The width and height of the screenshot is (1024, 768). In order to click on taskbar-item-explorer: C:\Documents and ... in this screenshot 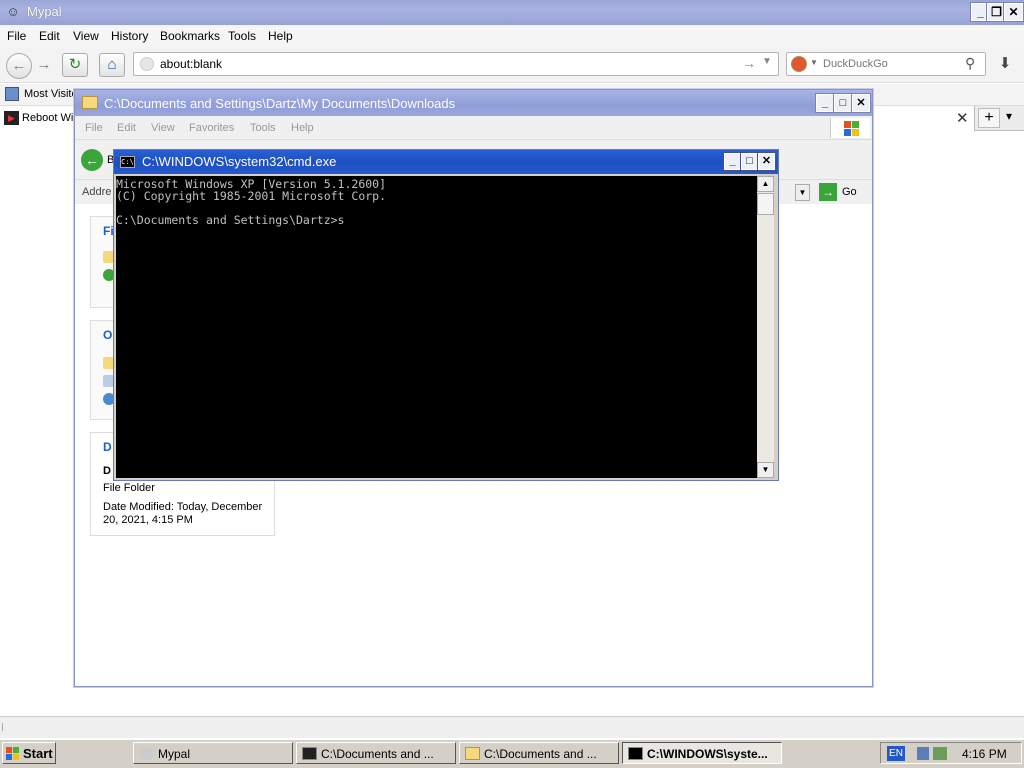, I will do `click(539, 753)`.